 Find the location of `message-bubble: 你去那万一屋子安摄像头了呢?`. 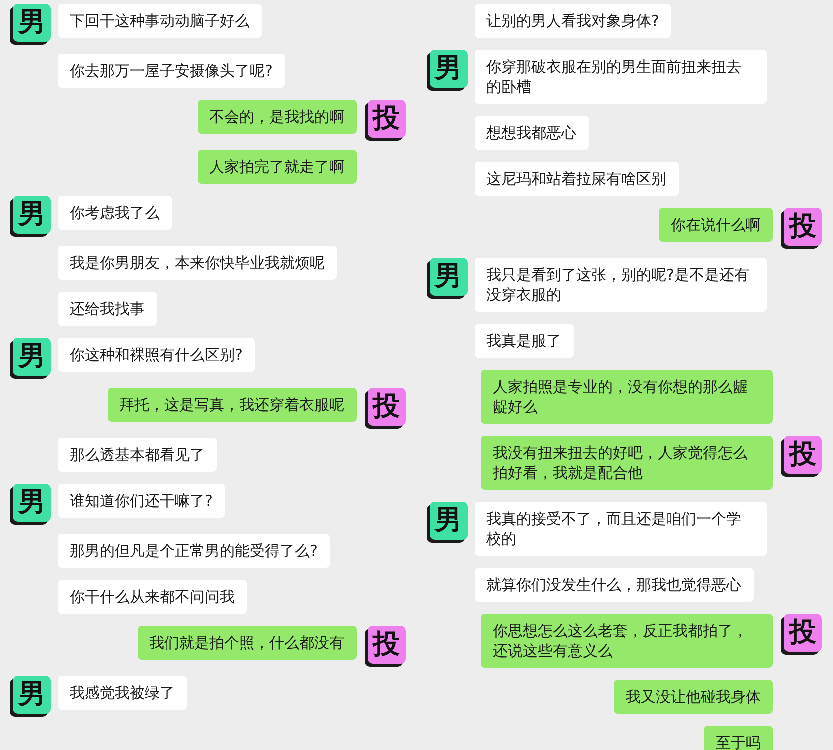

message-bubble: 你去那万一屋子安摄像头了呢? is located at coordinates (171, 71).